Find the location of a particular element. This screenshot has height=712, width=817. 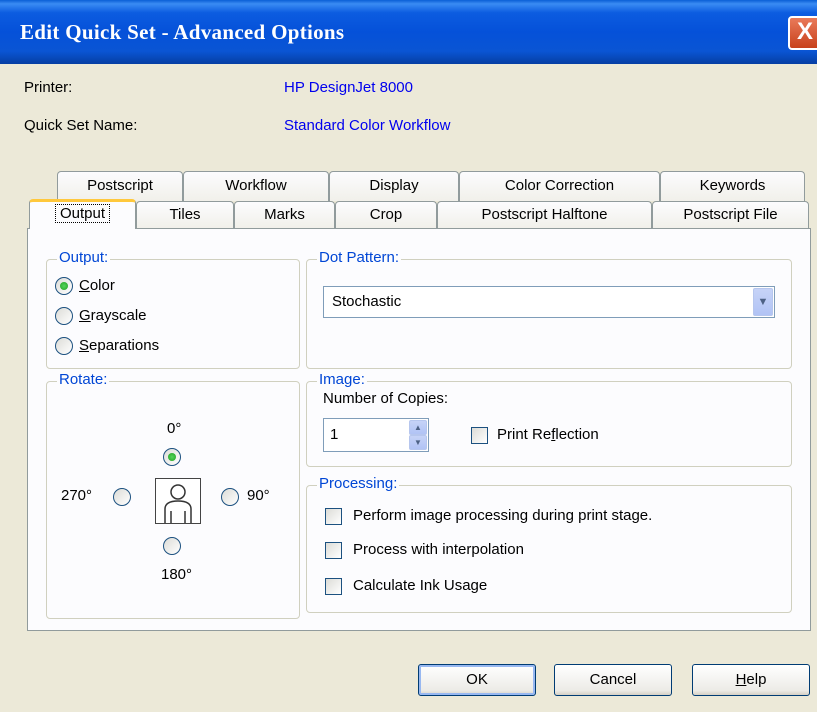

tab-tiles: Tiles is located at coordinates (185, 214).